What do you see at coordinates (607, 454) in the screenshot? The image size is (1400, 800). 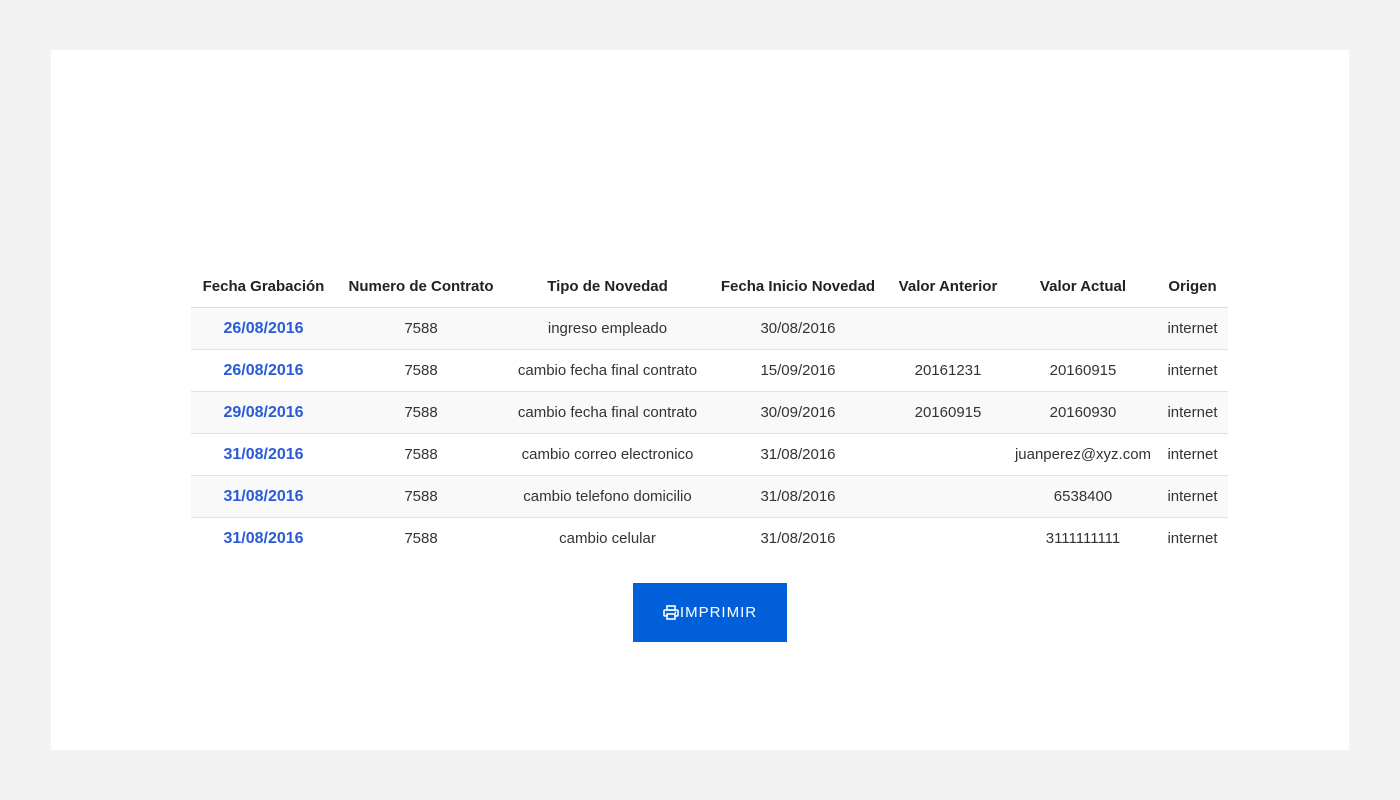 I see `tipo-novedad-cell: cambio correo electronico` at bounding box center [607, 454].